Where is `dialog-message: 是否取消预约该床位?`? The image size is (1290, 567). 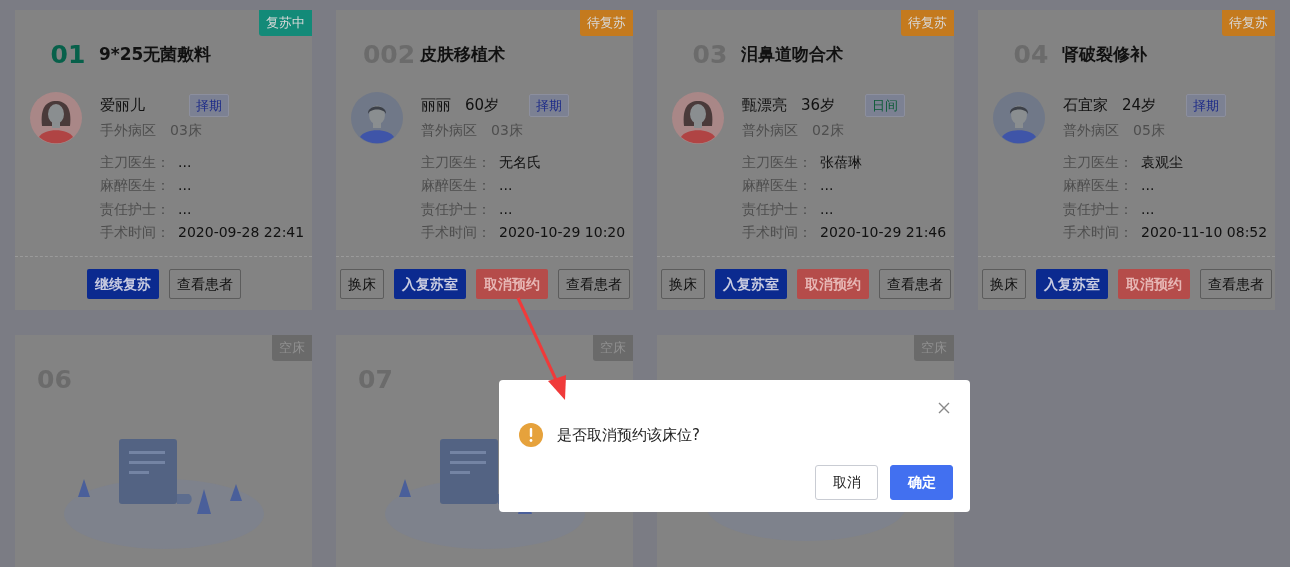
dialog-message: 是否取消预约该床位? is located at coordinates (628, 435).